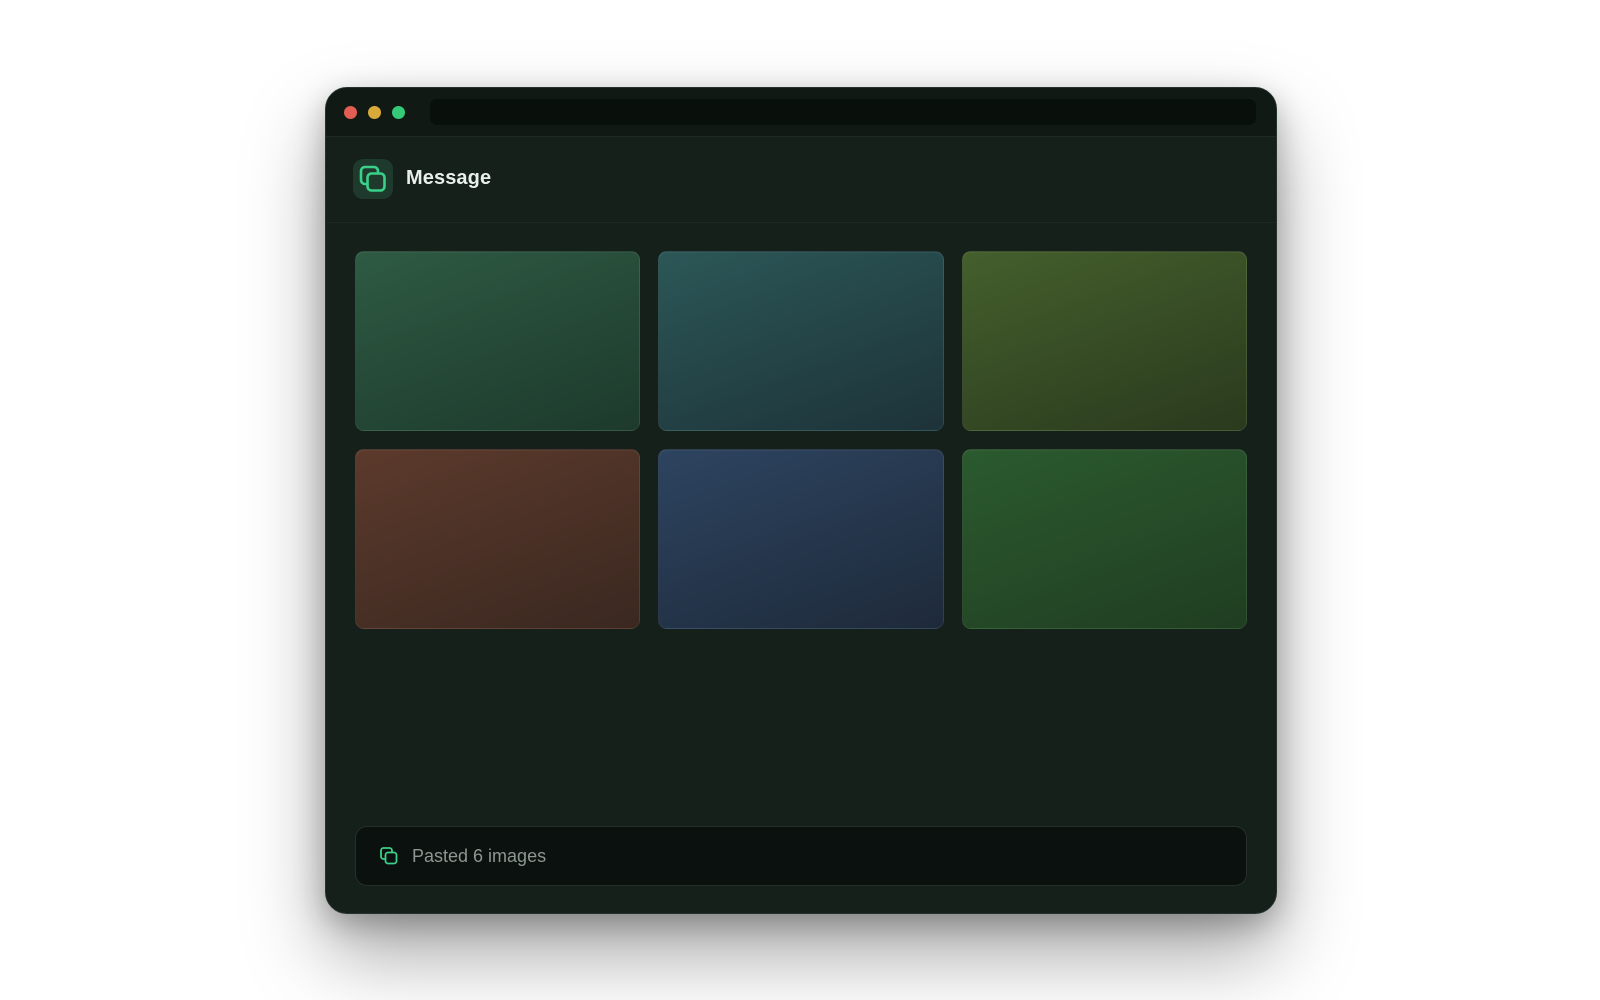 The image size is (1600, 1000). What do you see at coordinates (479, 856) in the screenshot?
I see `paste-status-text: Pasted 6 images` at bounding box center [479, 856].